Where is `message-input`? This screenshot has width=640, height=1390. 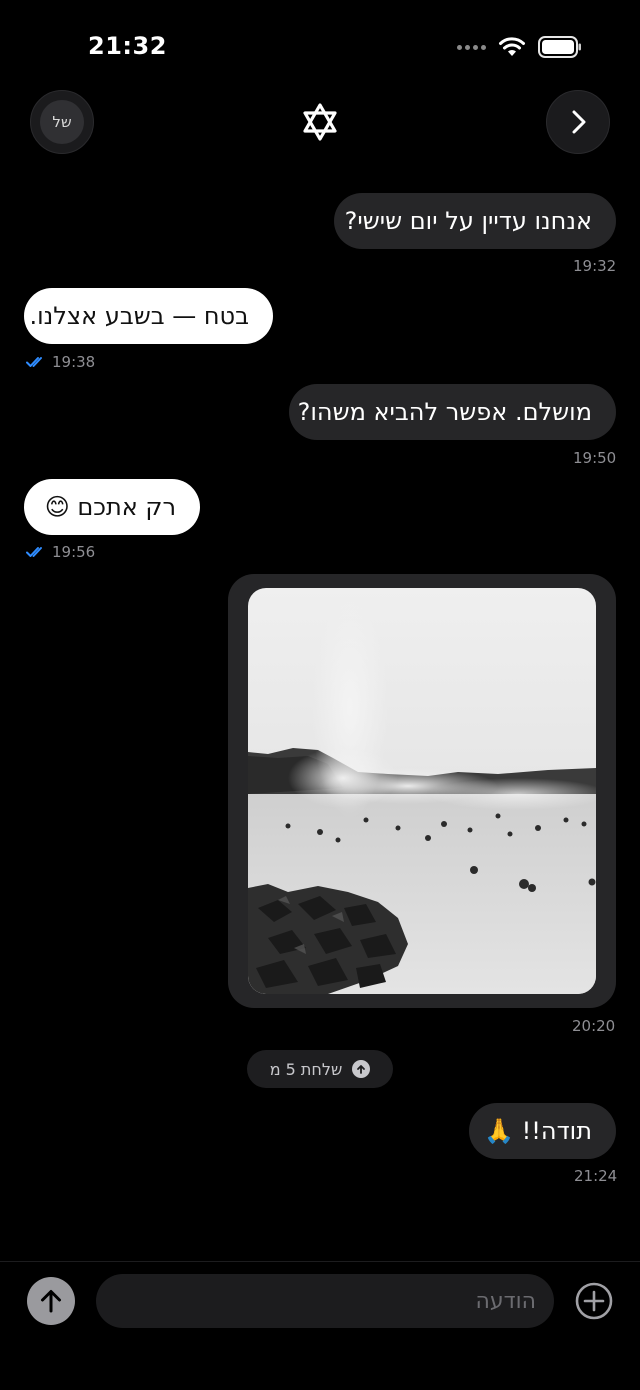
message-input is located at coordinates (325, 1301).